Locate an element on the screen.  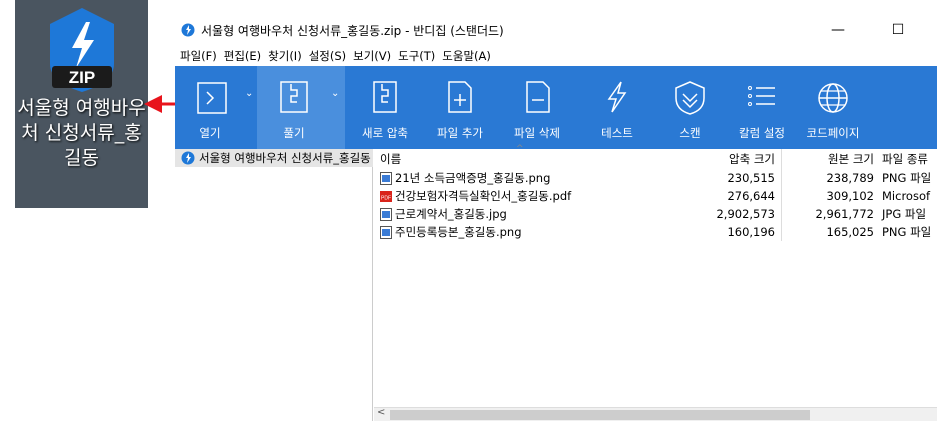
desktop-icon-label: 서울형 여행바우처 신청서류_홍길동 is located at coordinates (81, 133).